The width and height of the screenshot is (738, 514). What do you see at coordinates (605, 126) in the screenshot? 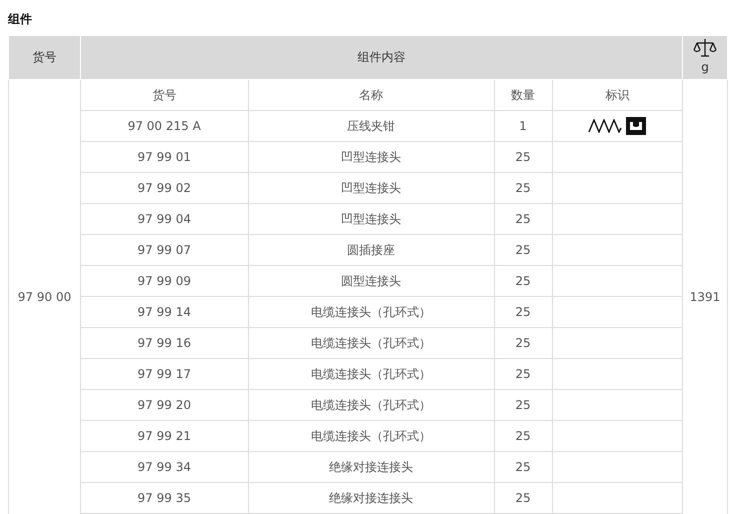
I see `spring-icon` at bounding box center [605, 126].